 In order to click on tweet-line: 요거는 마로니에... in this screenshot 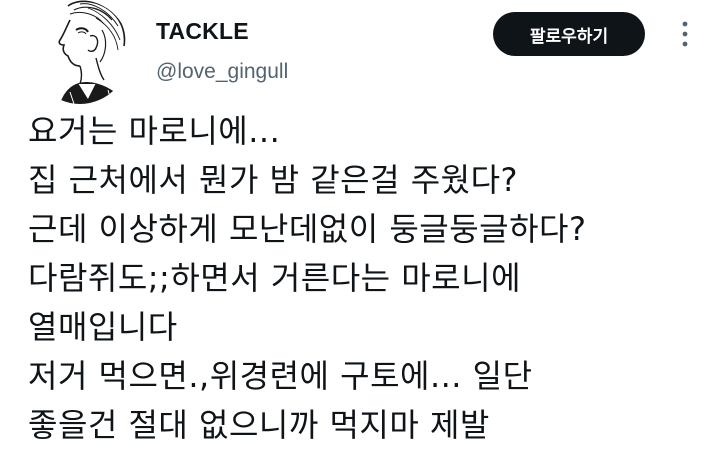, I will do `click(154, 131)`.